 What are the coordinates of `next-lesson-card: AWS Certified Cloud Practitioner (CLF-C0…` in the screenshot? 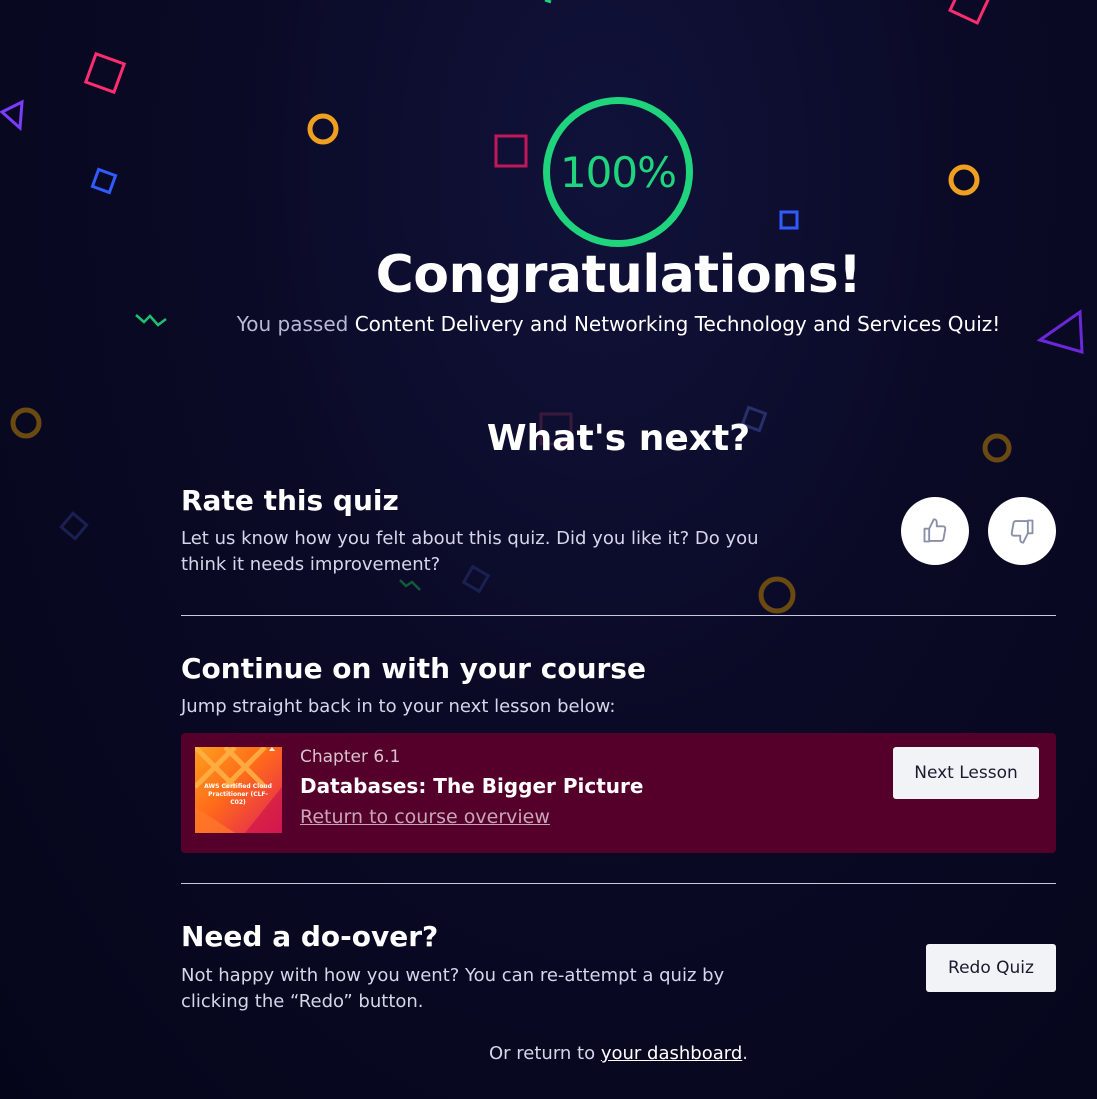 It's located at (618, 793).